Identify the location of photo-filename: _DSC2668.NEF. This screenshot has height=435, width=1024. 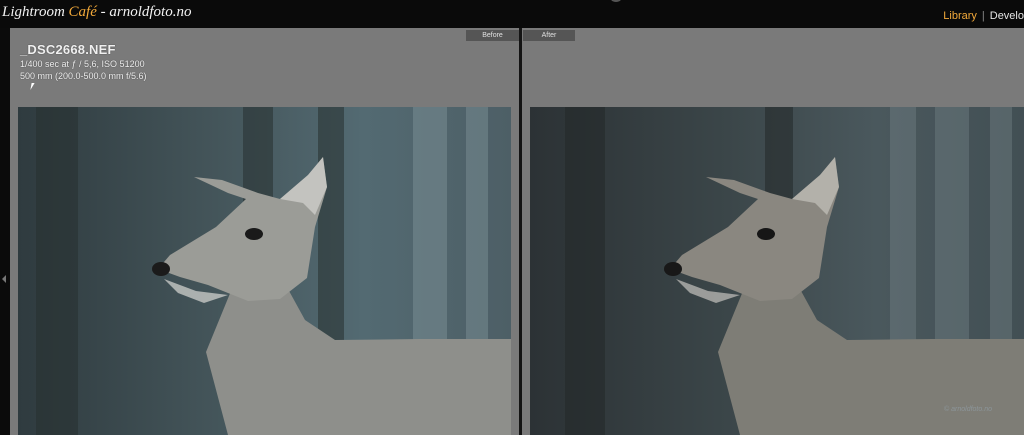
(68, 49).